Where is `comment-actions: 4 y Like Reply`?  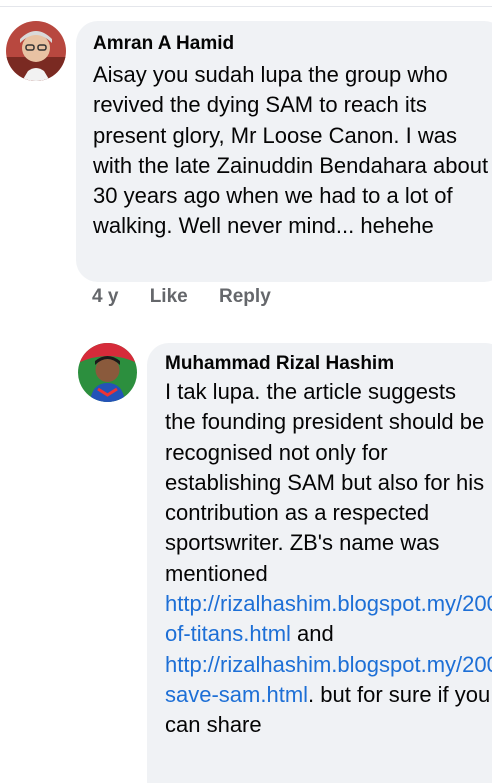 comment-actions: 4 y Like Reply is located at coordinates (194, 297).